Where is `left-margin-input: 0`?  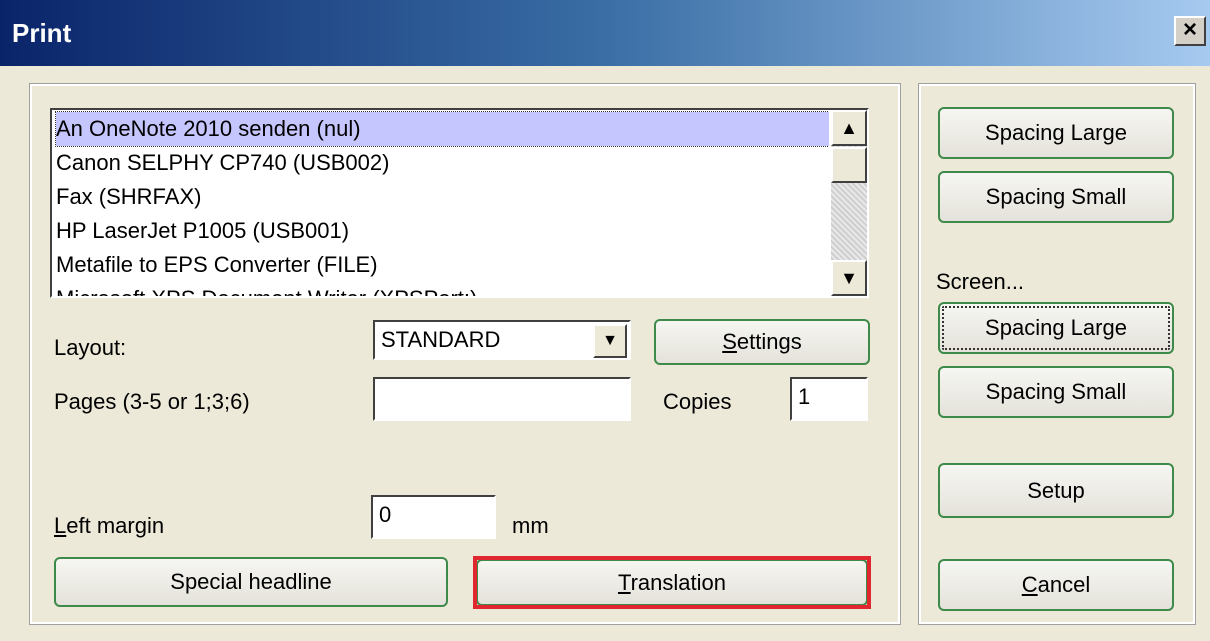 left-margin-input: 0 is located at coordinates (433, 517).